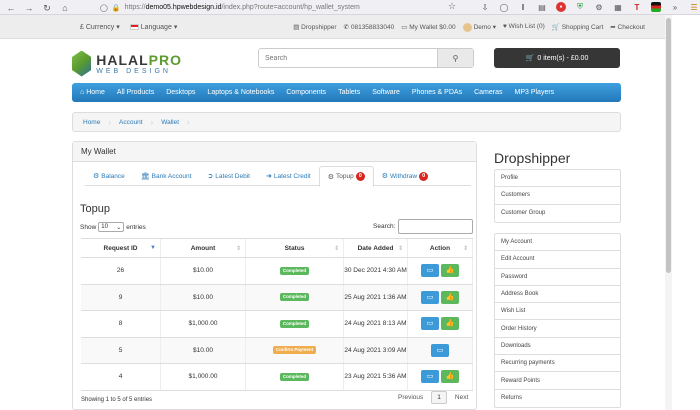 This screenshot has height=410, width=700. I want to click on caret-down-icon: ▾, so click(494, 28).